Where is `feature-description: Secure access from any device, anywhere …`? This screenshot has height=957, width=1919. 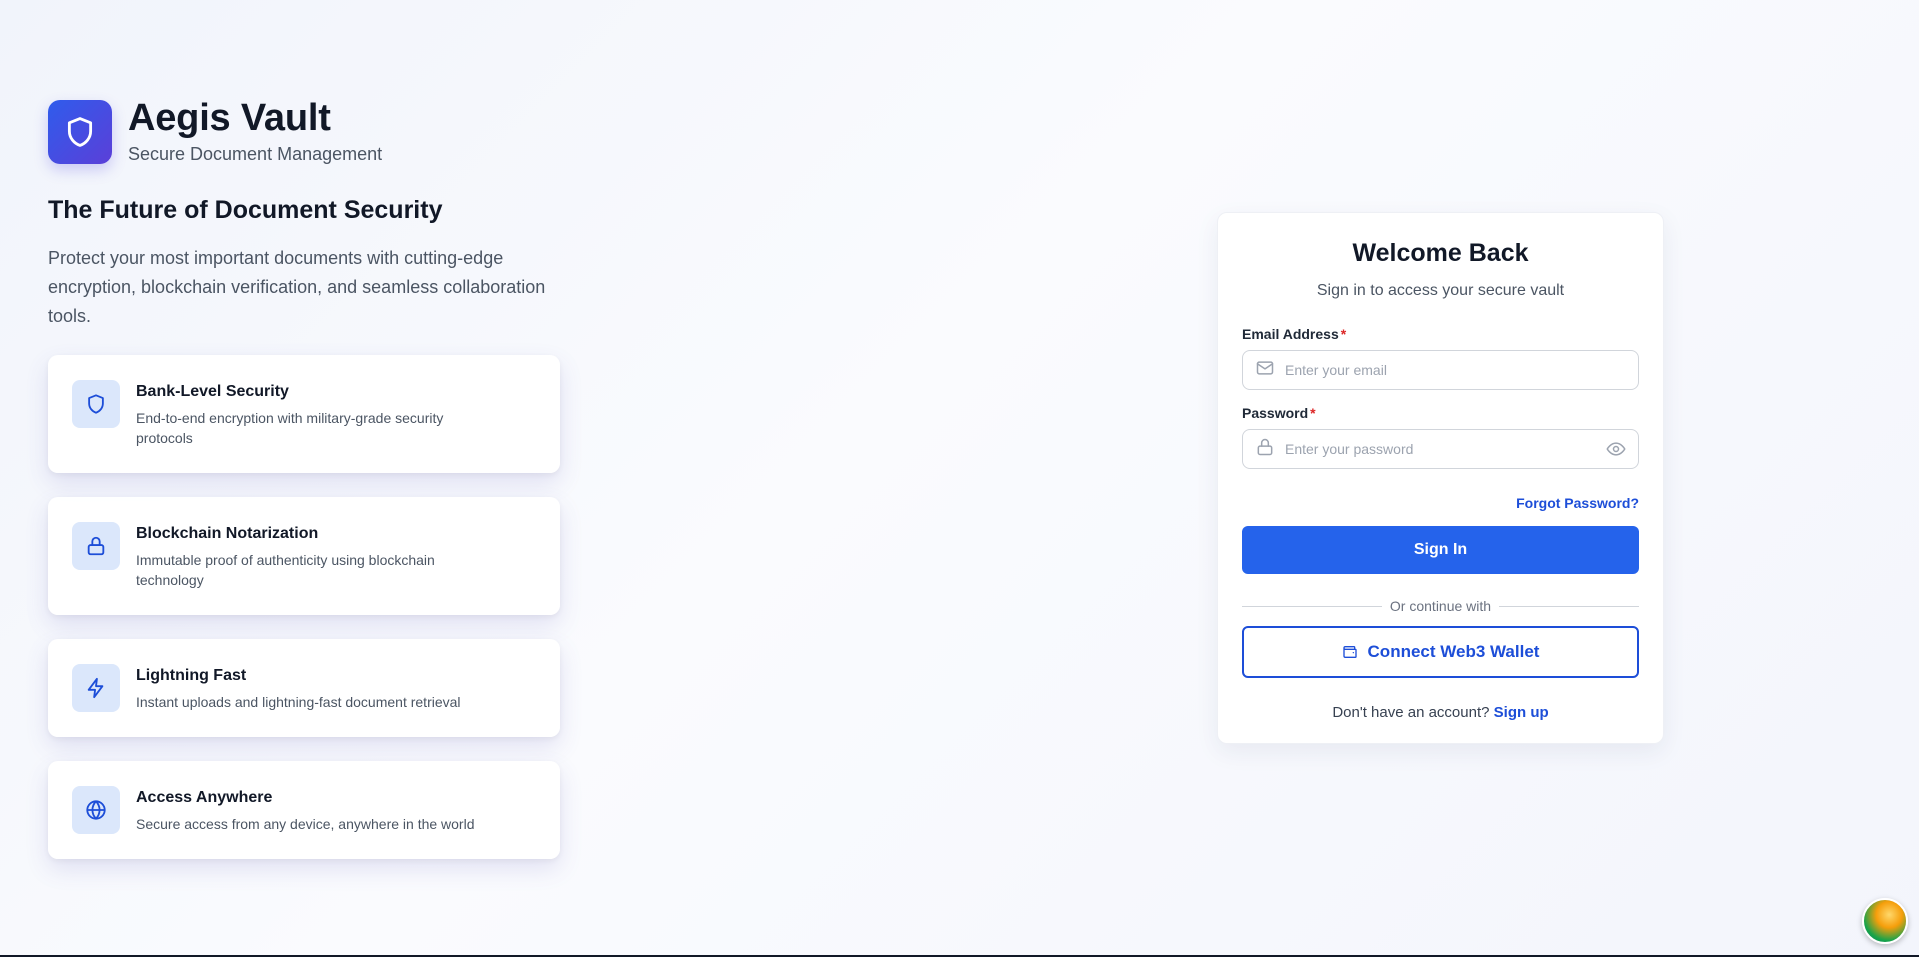 feature-description: Secure access from any device, anywhere … is located at coordinates (305, 824).